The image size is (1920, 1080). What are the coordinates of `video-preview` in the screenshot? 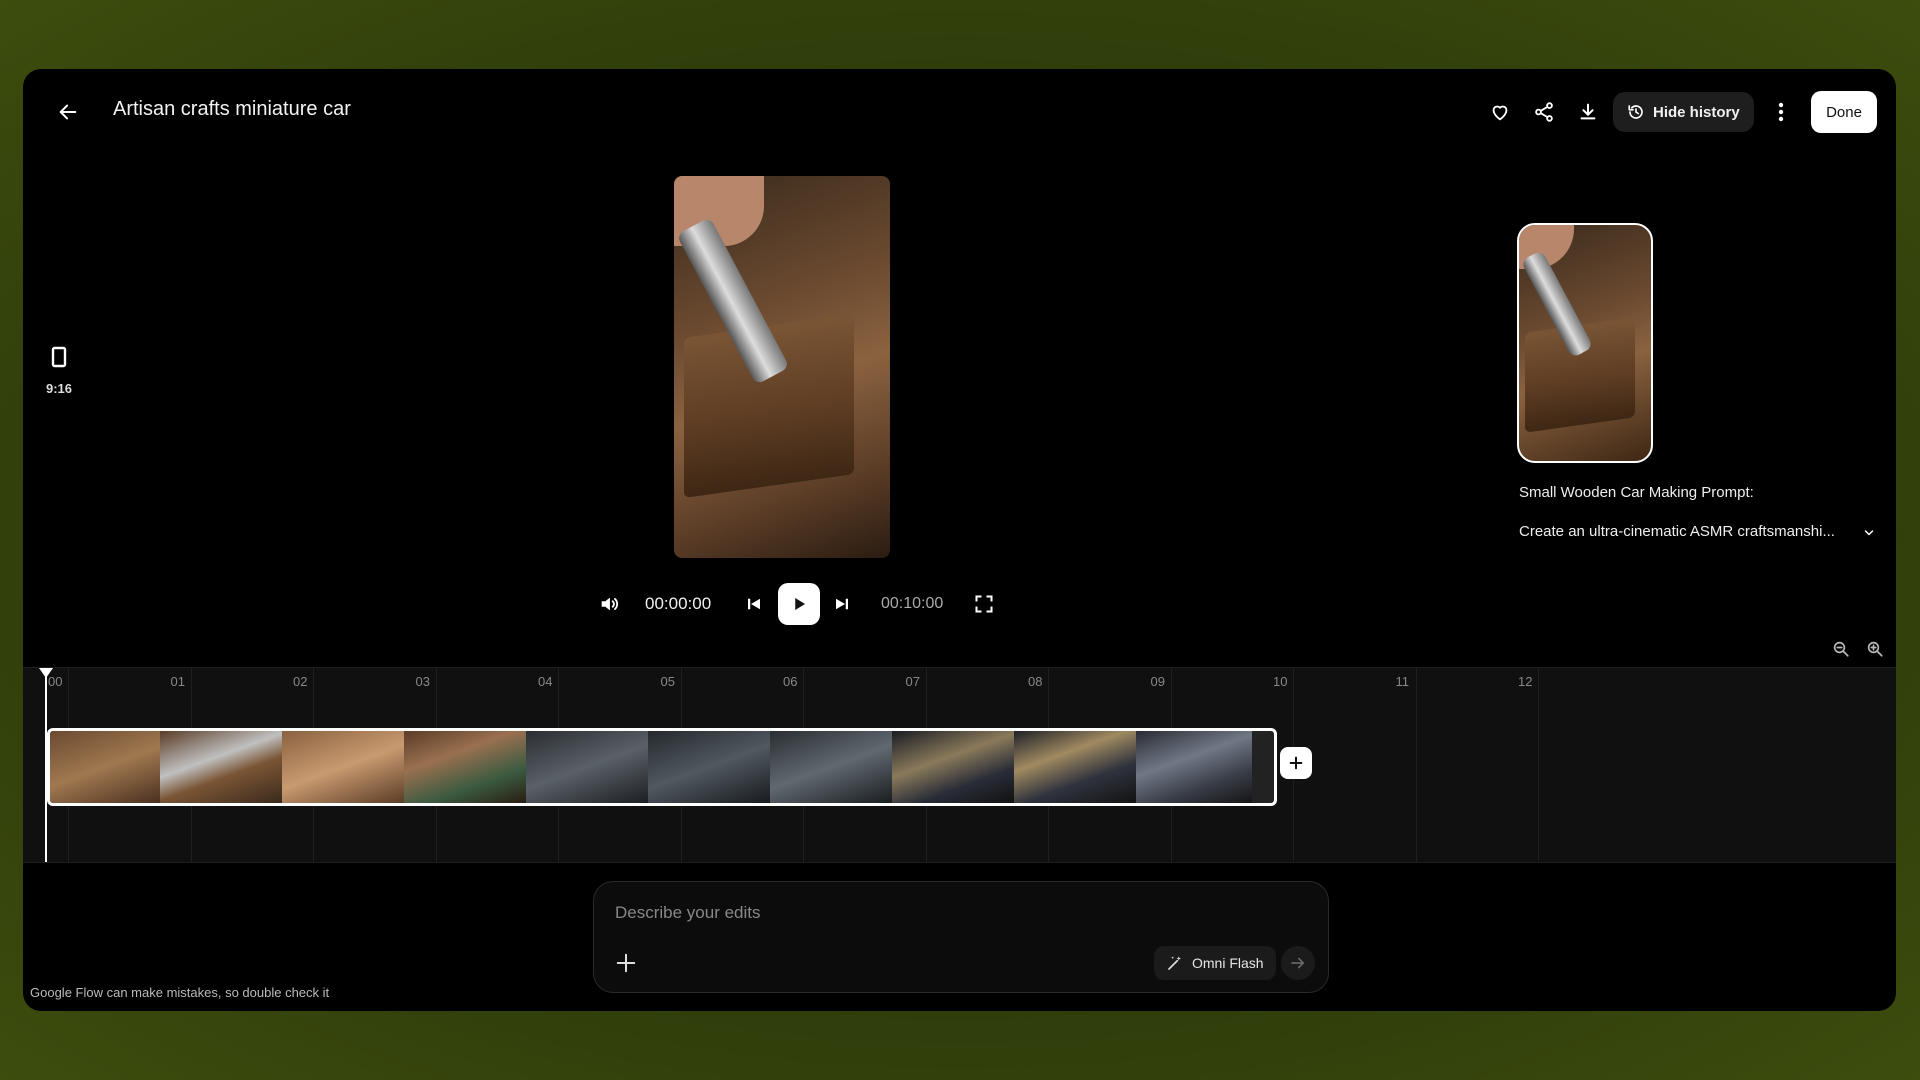 It's located at (782, 367).